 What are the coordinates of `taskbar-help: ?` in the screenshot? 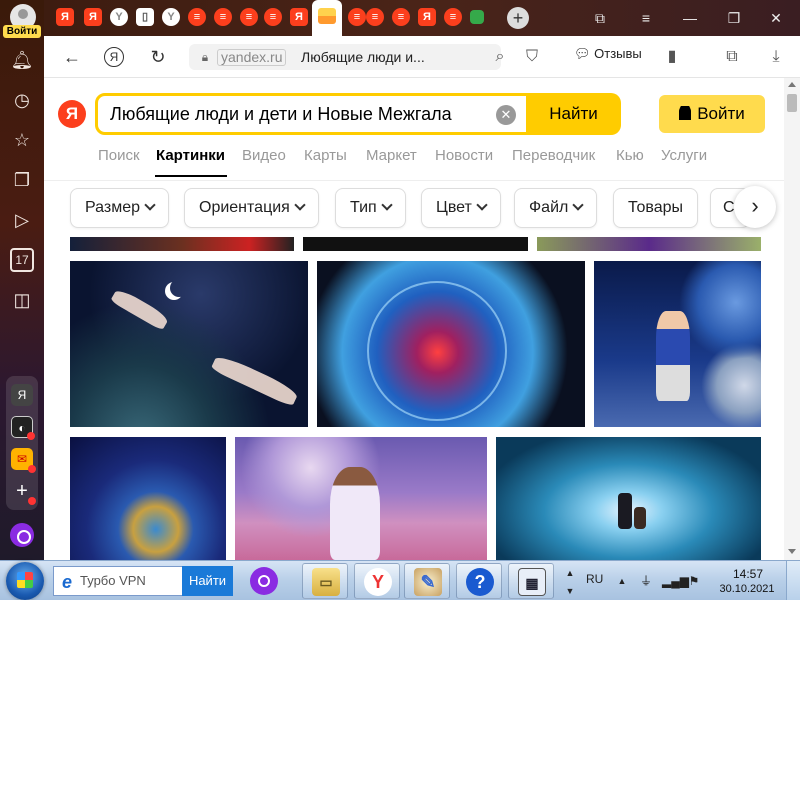 It's located at (479, 581).